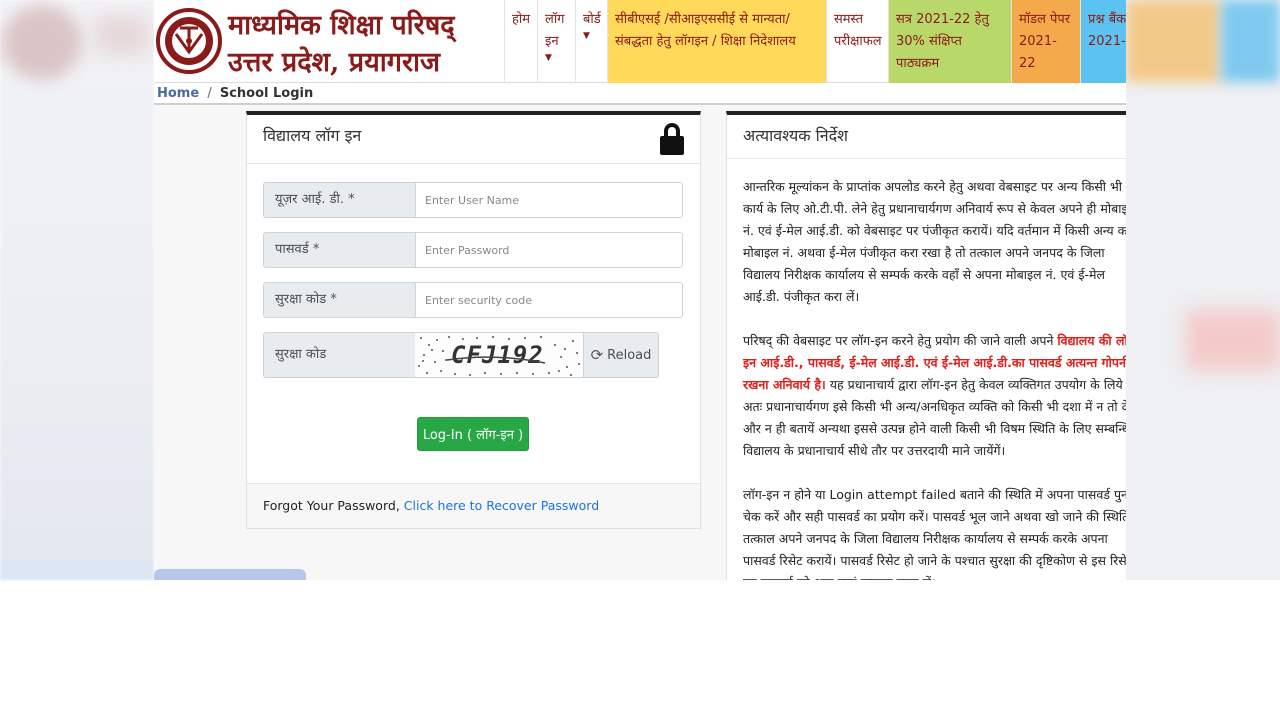 This screenshot has height=720, width=1280. Describe the element at coordinates (77, 290) in the screenshot. I see `background-left` at that location.